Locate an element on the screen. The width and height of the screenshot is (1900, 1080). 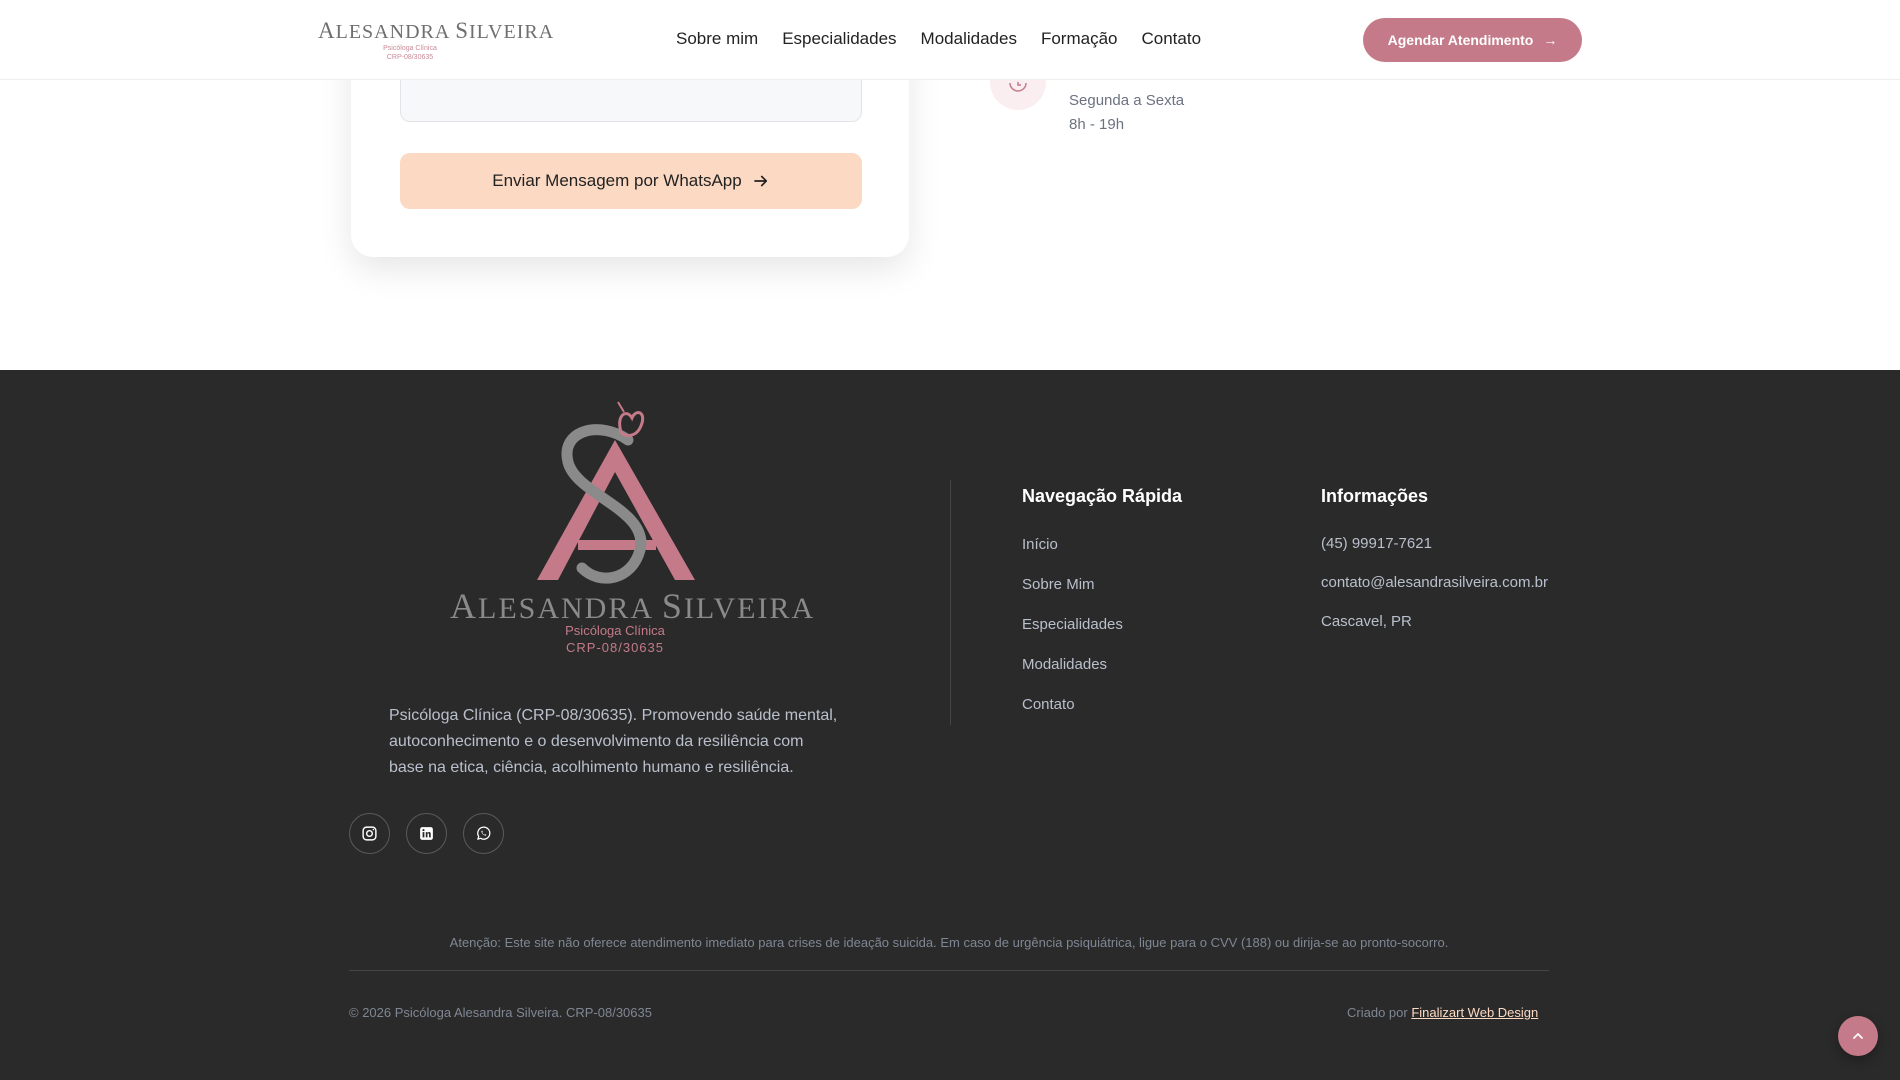
footer-link-modalidades: Modalidades is located at coordinates (1072, 676).